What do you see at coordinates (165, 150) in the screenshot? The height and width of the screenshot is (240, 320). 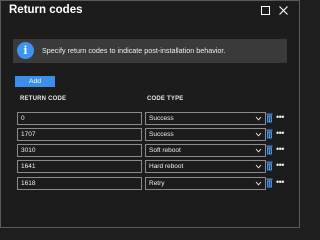 I see `code-type-value: Soft reboot` at bounding box center [165, 150].